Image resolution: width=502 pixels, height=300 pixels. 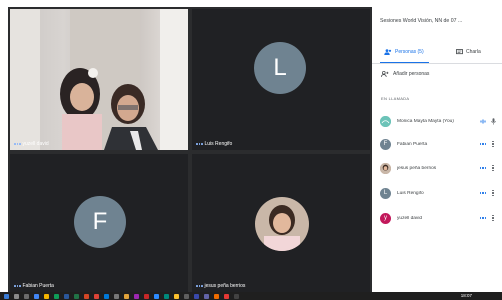 What do you see at coordinates (126, 296) in the screenshot?
I see `photos-icon` at bounding box center [126, 296].